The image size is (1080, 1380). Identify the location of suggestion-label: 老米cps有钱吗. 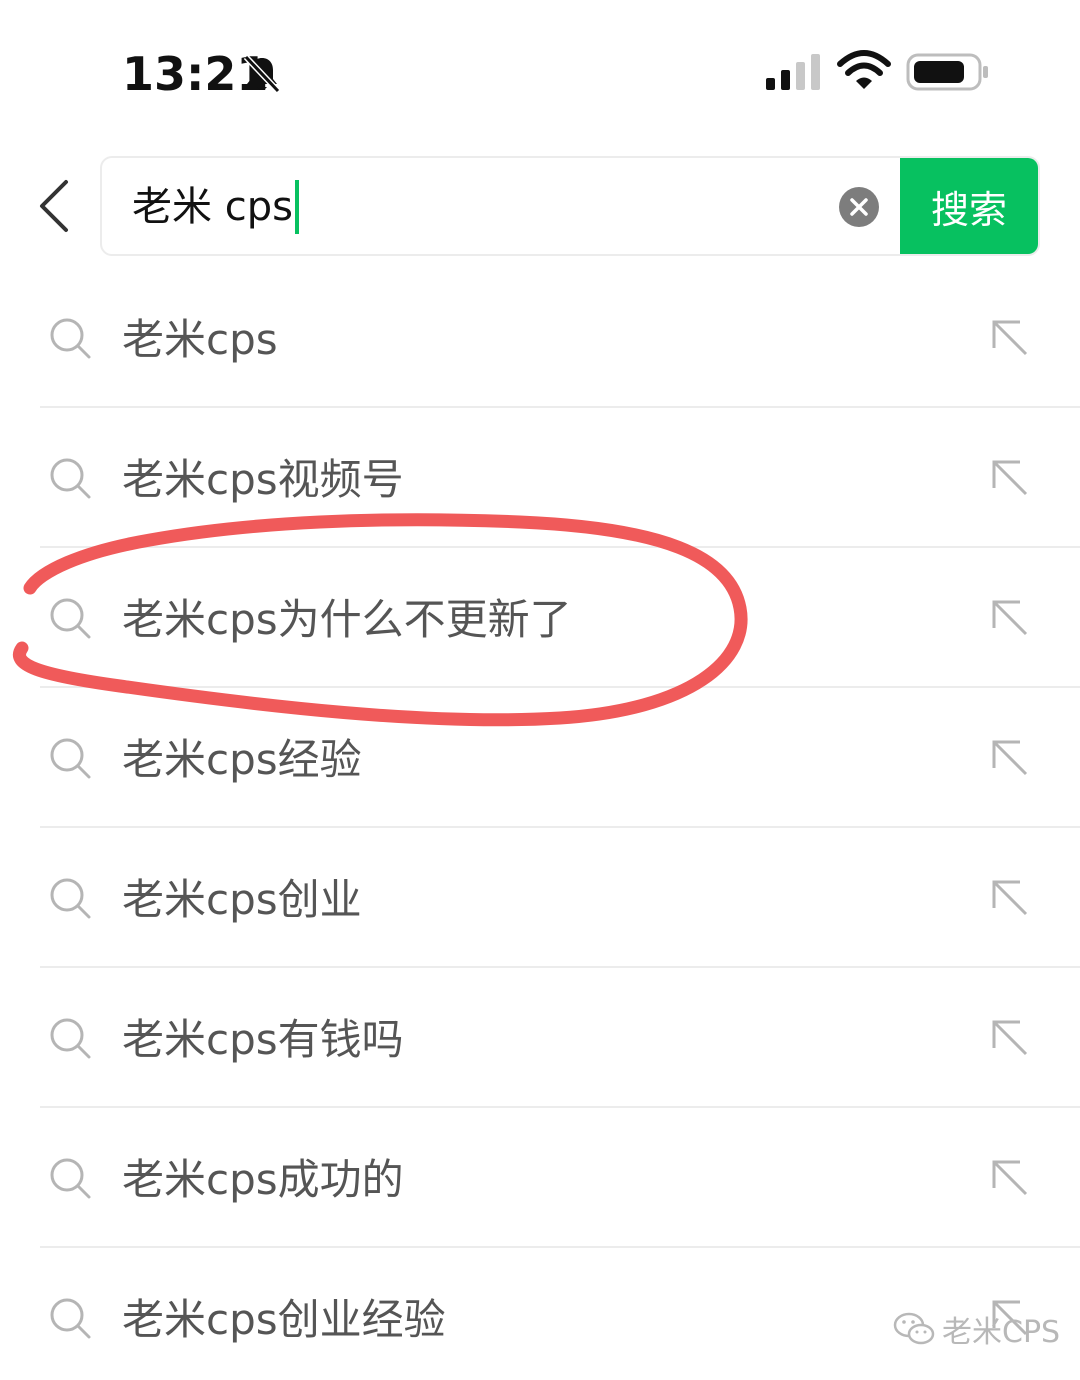
(263, 1039).